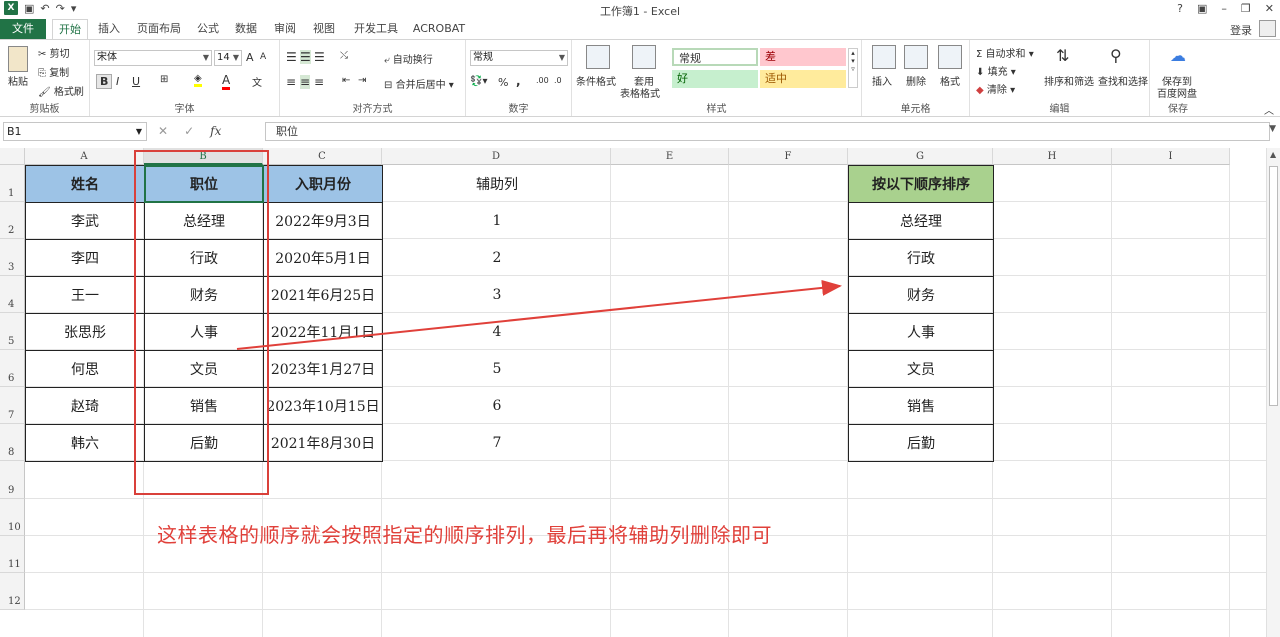 Image resolution: width=1280 pixels, height=637 pixels. I want to click on align-bottom-icon: ☰, so click(319, 57).